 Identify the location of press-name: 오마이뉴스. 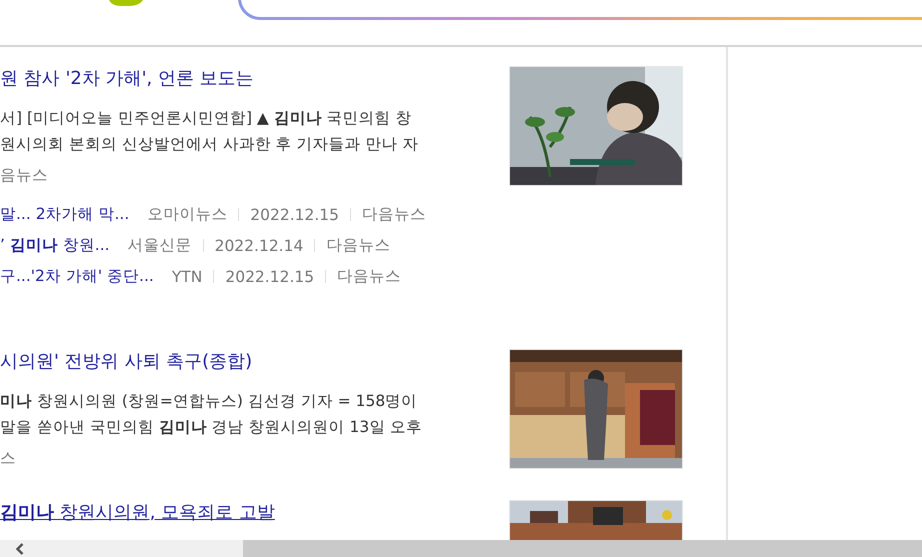
(187, 214).